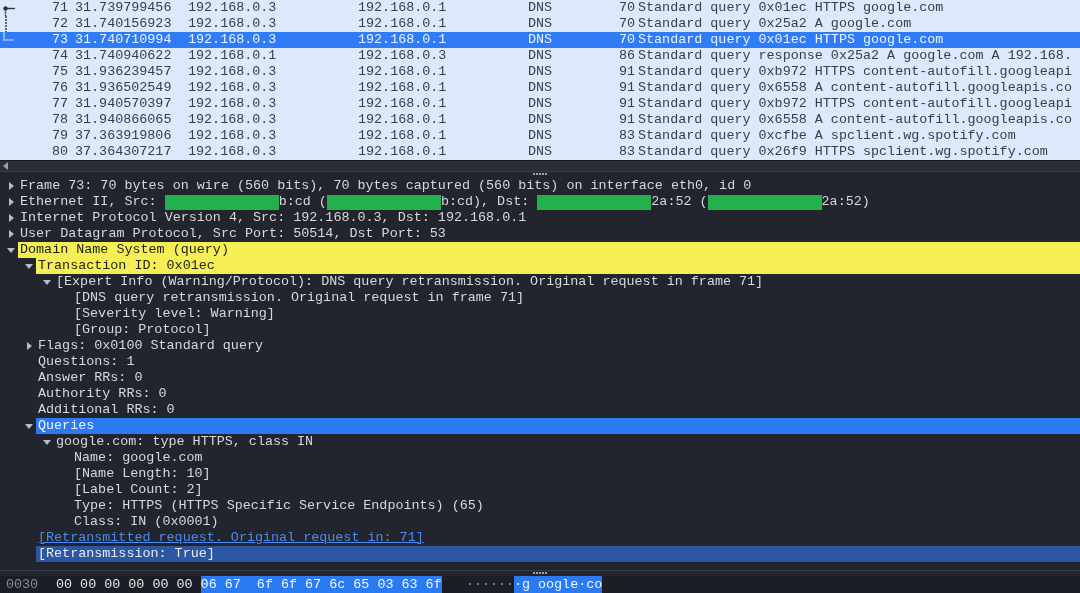 The image size is (1080, 593). I want to click on tree-item: Answer RRs: 0, so click(558, 378).